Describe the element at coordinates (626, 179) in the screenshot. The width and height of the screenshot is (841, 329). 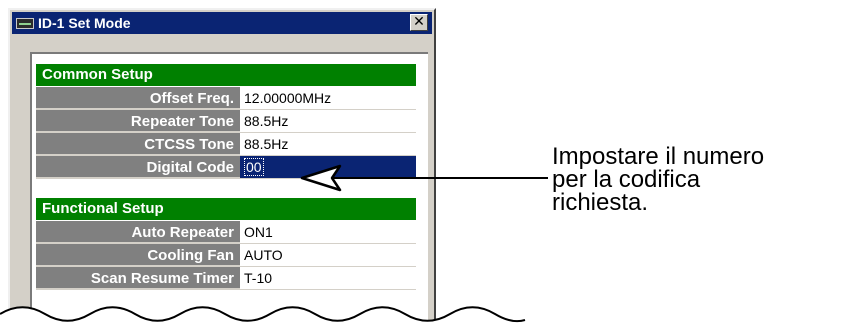
I see `annotation-line: per la codifica` at that location.